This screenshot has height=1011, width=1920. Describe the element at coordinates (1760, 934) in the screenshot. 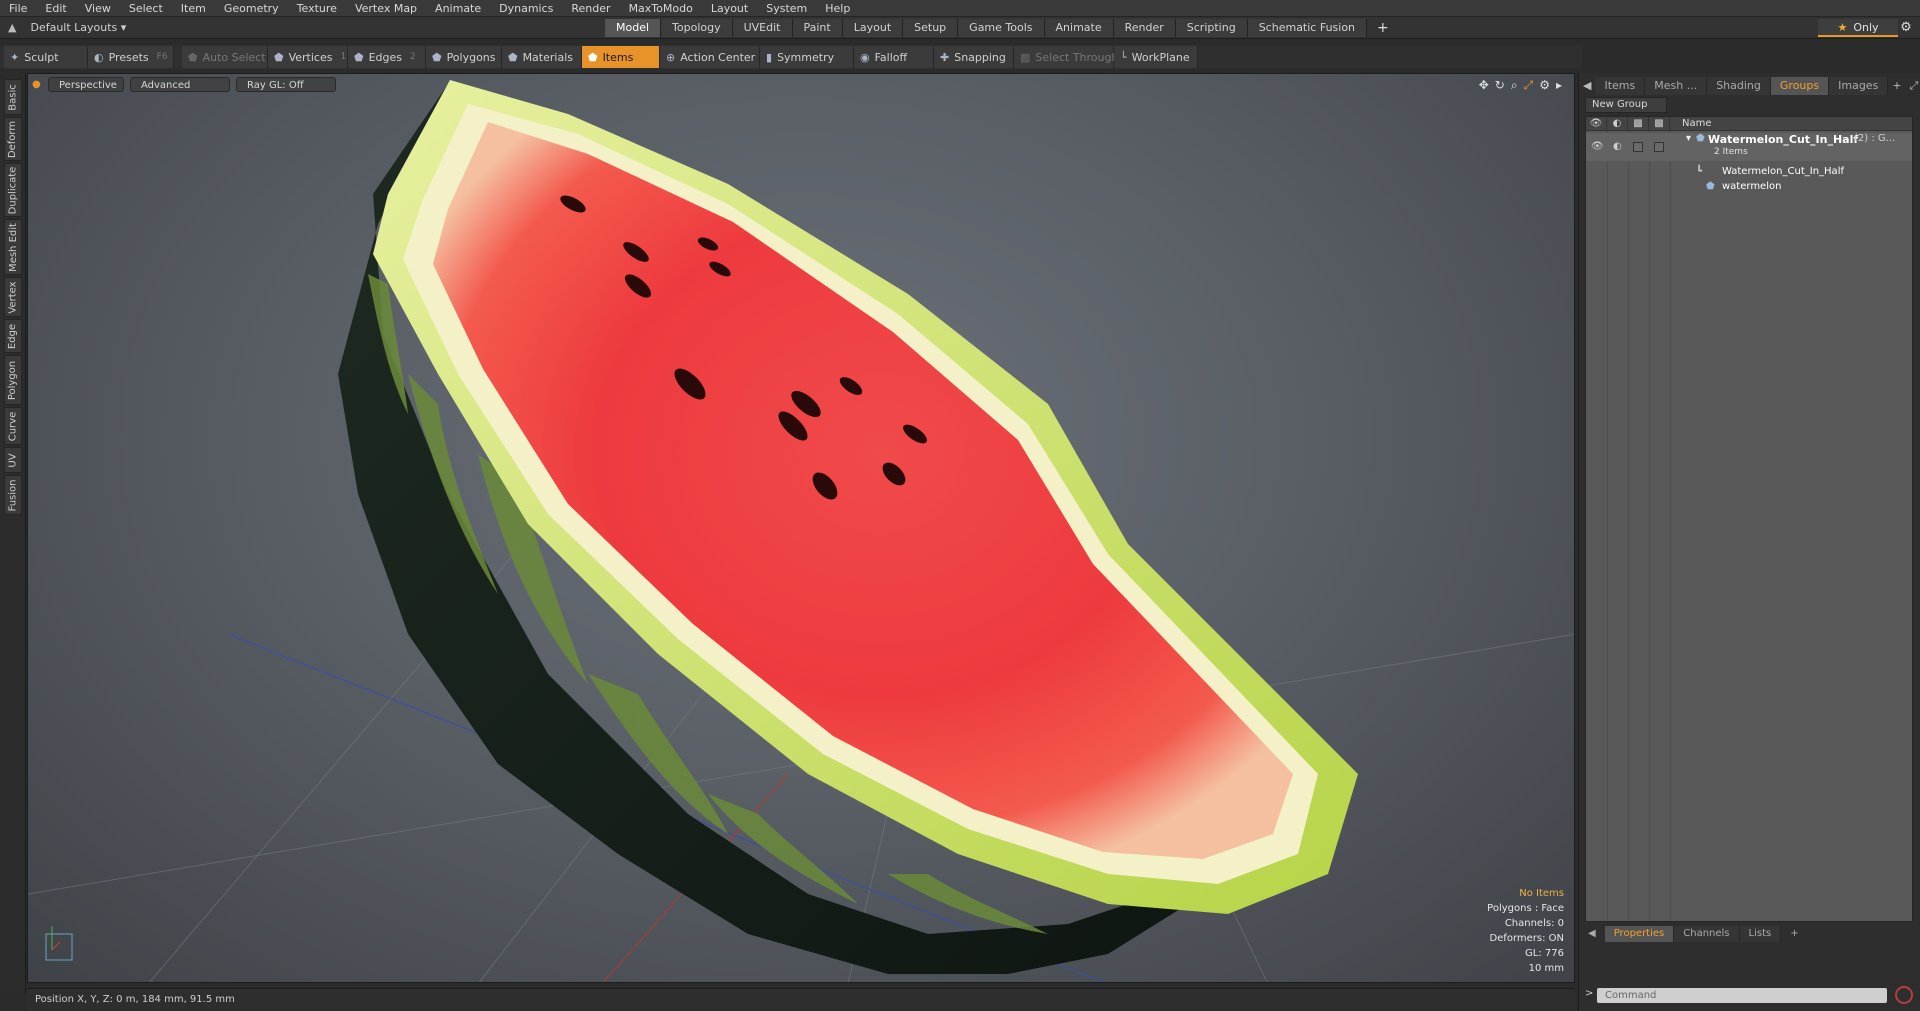

I see `tab-lists: Lists` at that location.